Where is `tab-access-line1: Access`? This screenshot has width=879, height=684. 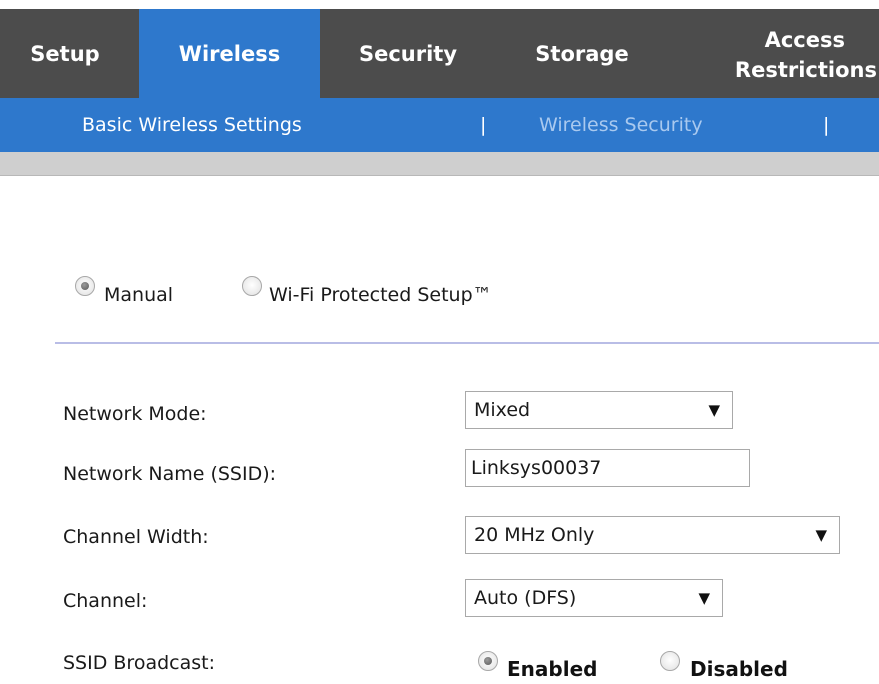
tab-access-line1: Access is located at coordinates (804, 39).